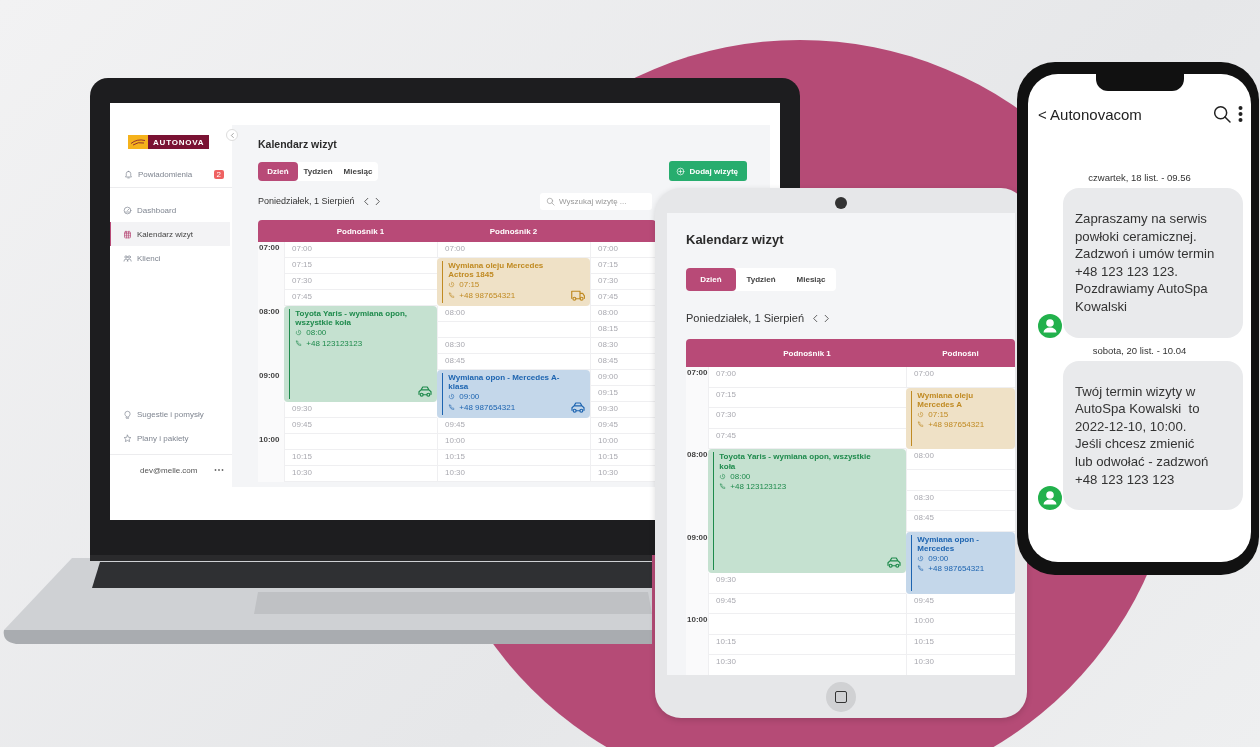 This screenshot has height=747, width=1260. Describe the element at coordinates (513, 231) in the screenshot. I see `column-header: Podnośnik 2` at that location.